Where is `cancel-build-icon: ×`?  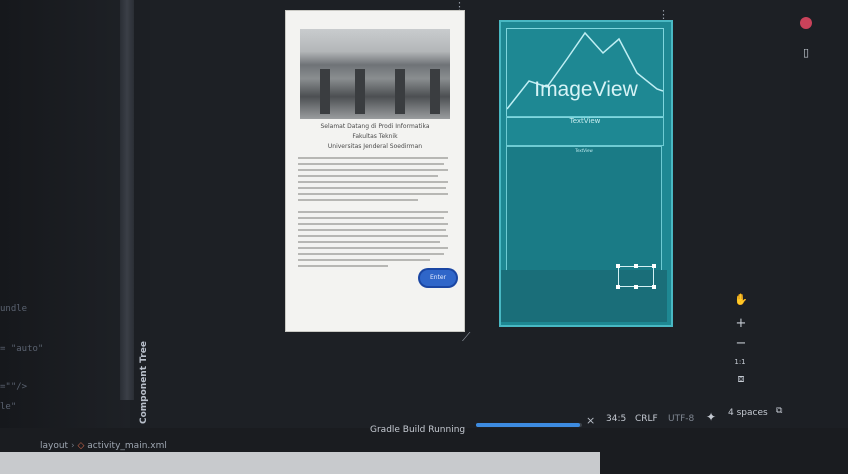
cancel-build-icon: × is located at coordinates (590, 420).